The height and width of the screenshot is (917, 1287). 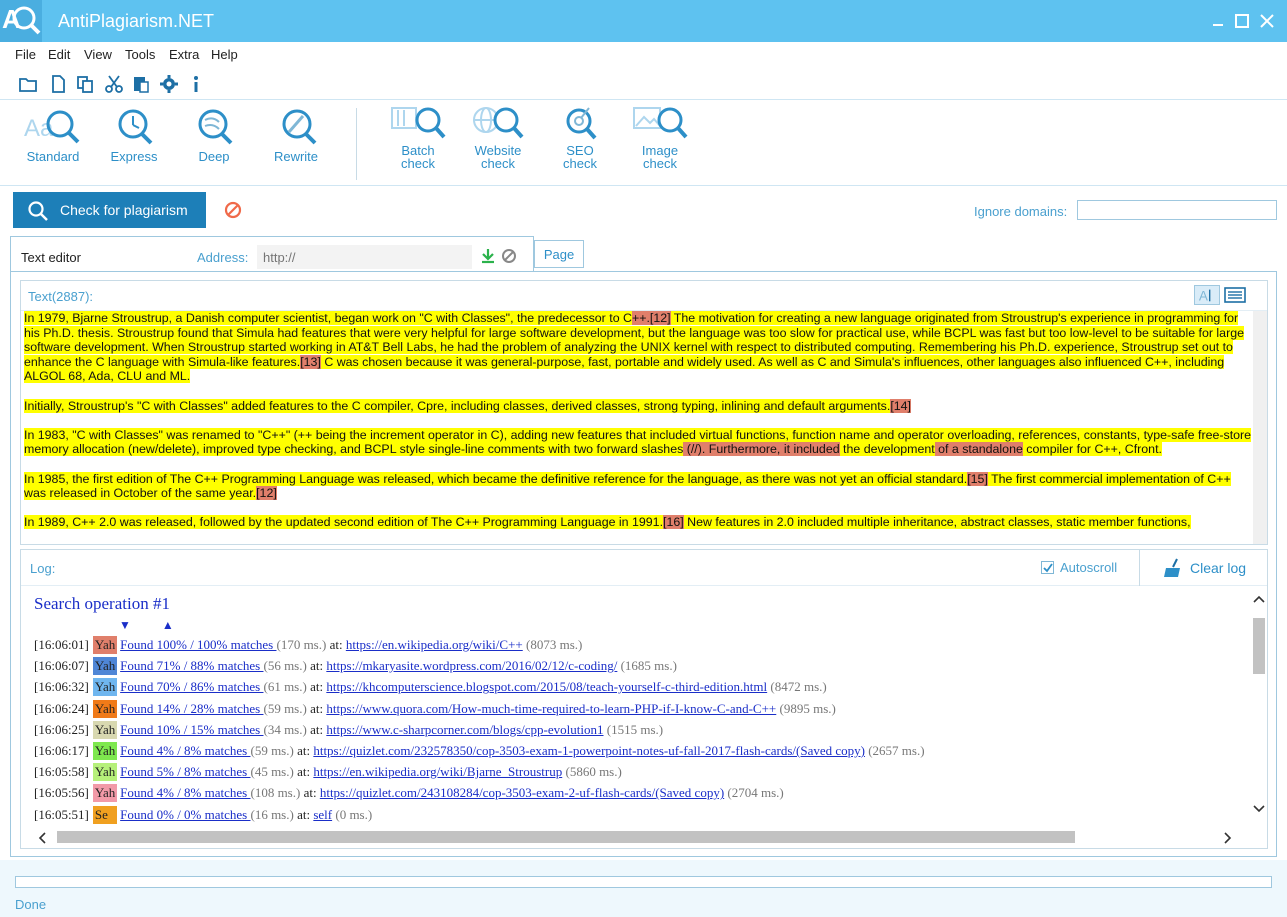 What do you see at coordinates (660, 137) in the screenshot?
I see `image-check-button: Image check` at bounding box center [660, 137].